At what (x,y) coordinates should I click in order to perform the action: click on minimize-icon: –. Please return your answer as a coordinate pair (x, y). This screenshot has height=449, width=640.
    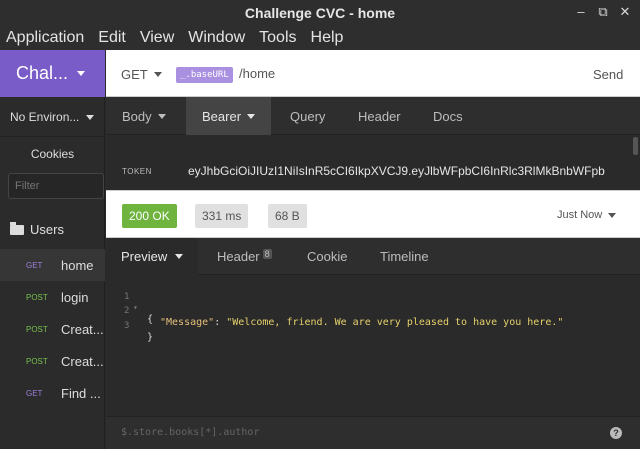
    Looking at the image, I should click on (581, 11).